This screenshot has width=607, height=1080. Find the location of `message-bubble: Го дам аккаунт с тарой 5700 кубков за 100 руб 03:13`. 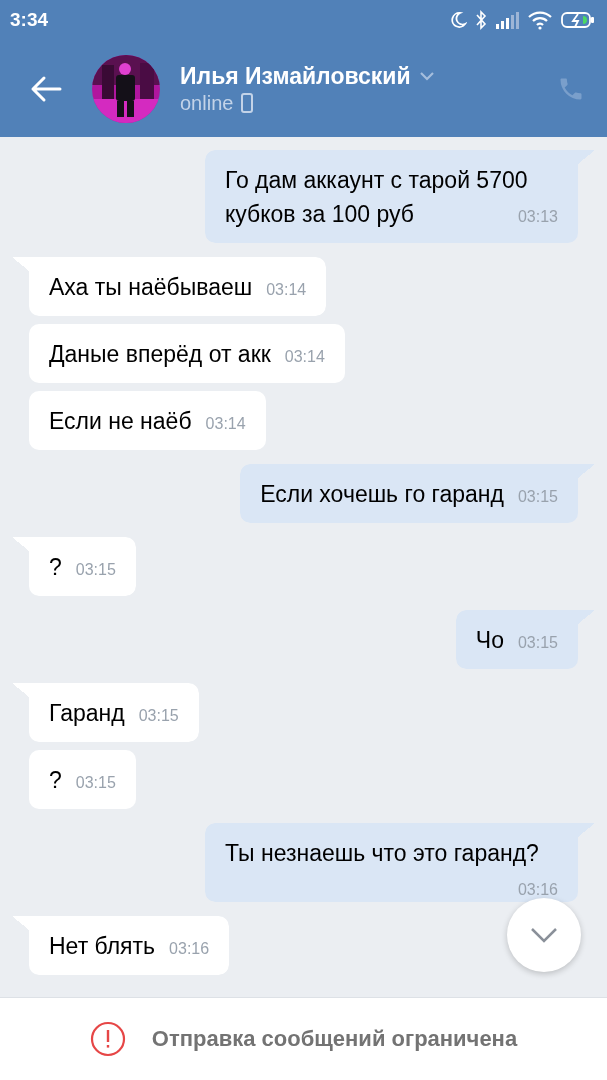

message-bubble: Го дам аккаунт с тарой 5700 кубков за 100 руб 03:13 is located at coordinates (400, 196).